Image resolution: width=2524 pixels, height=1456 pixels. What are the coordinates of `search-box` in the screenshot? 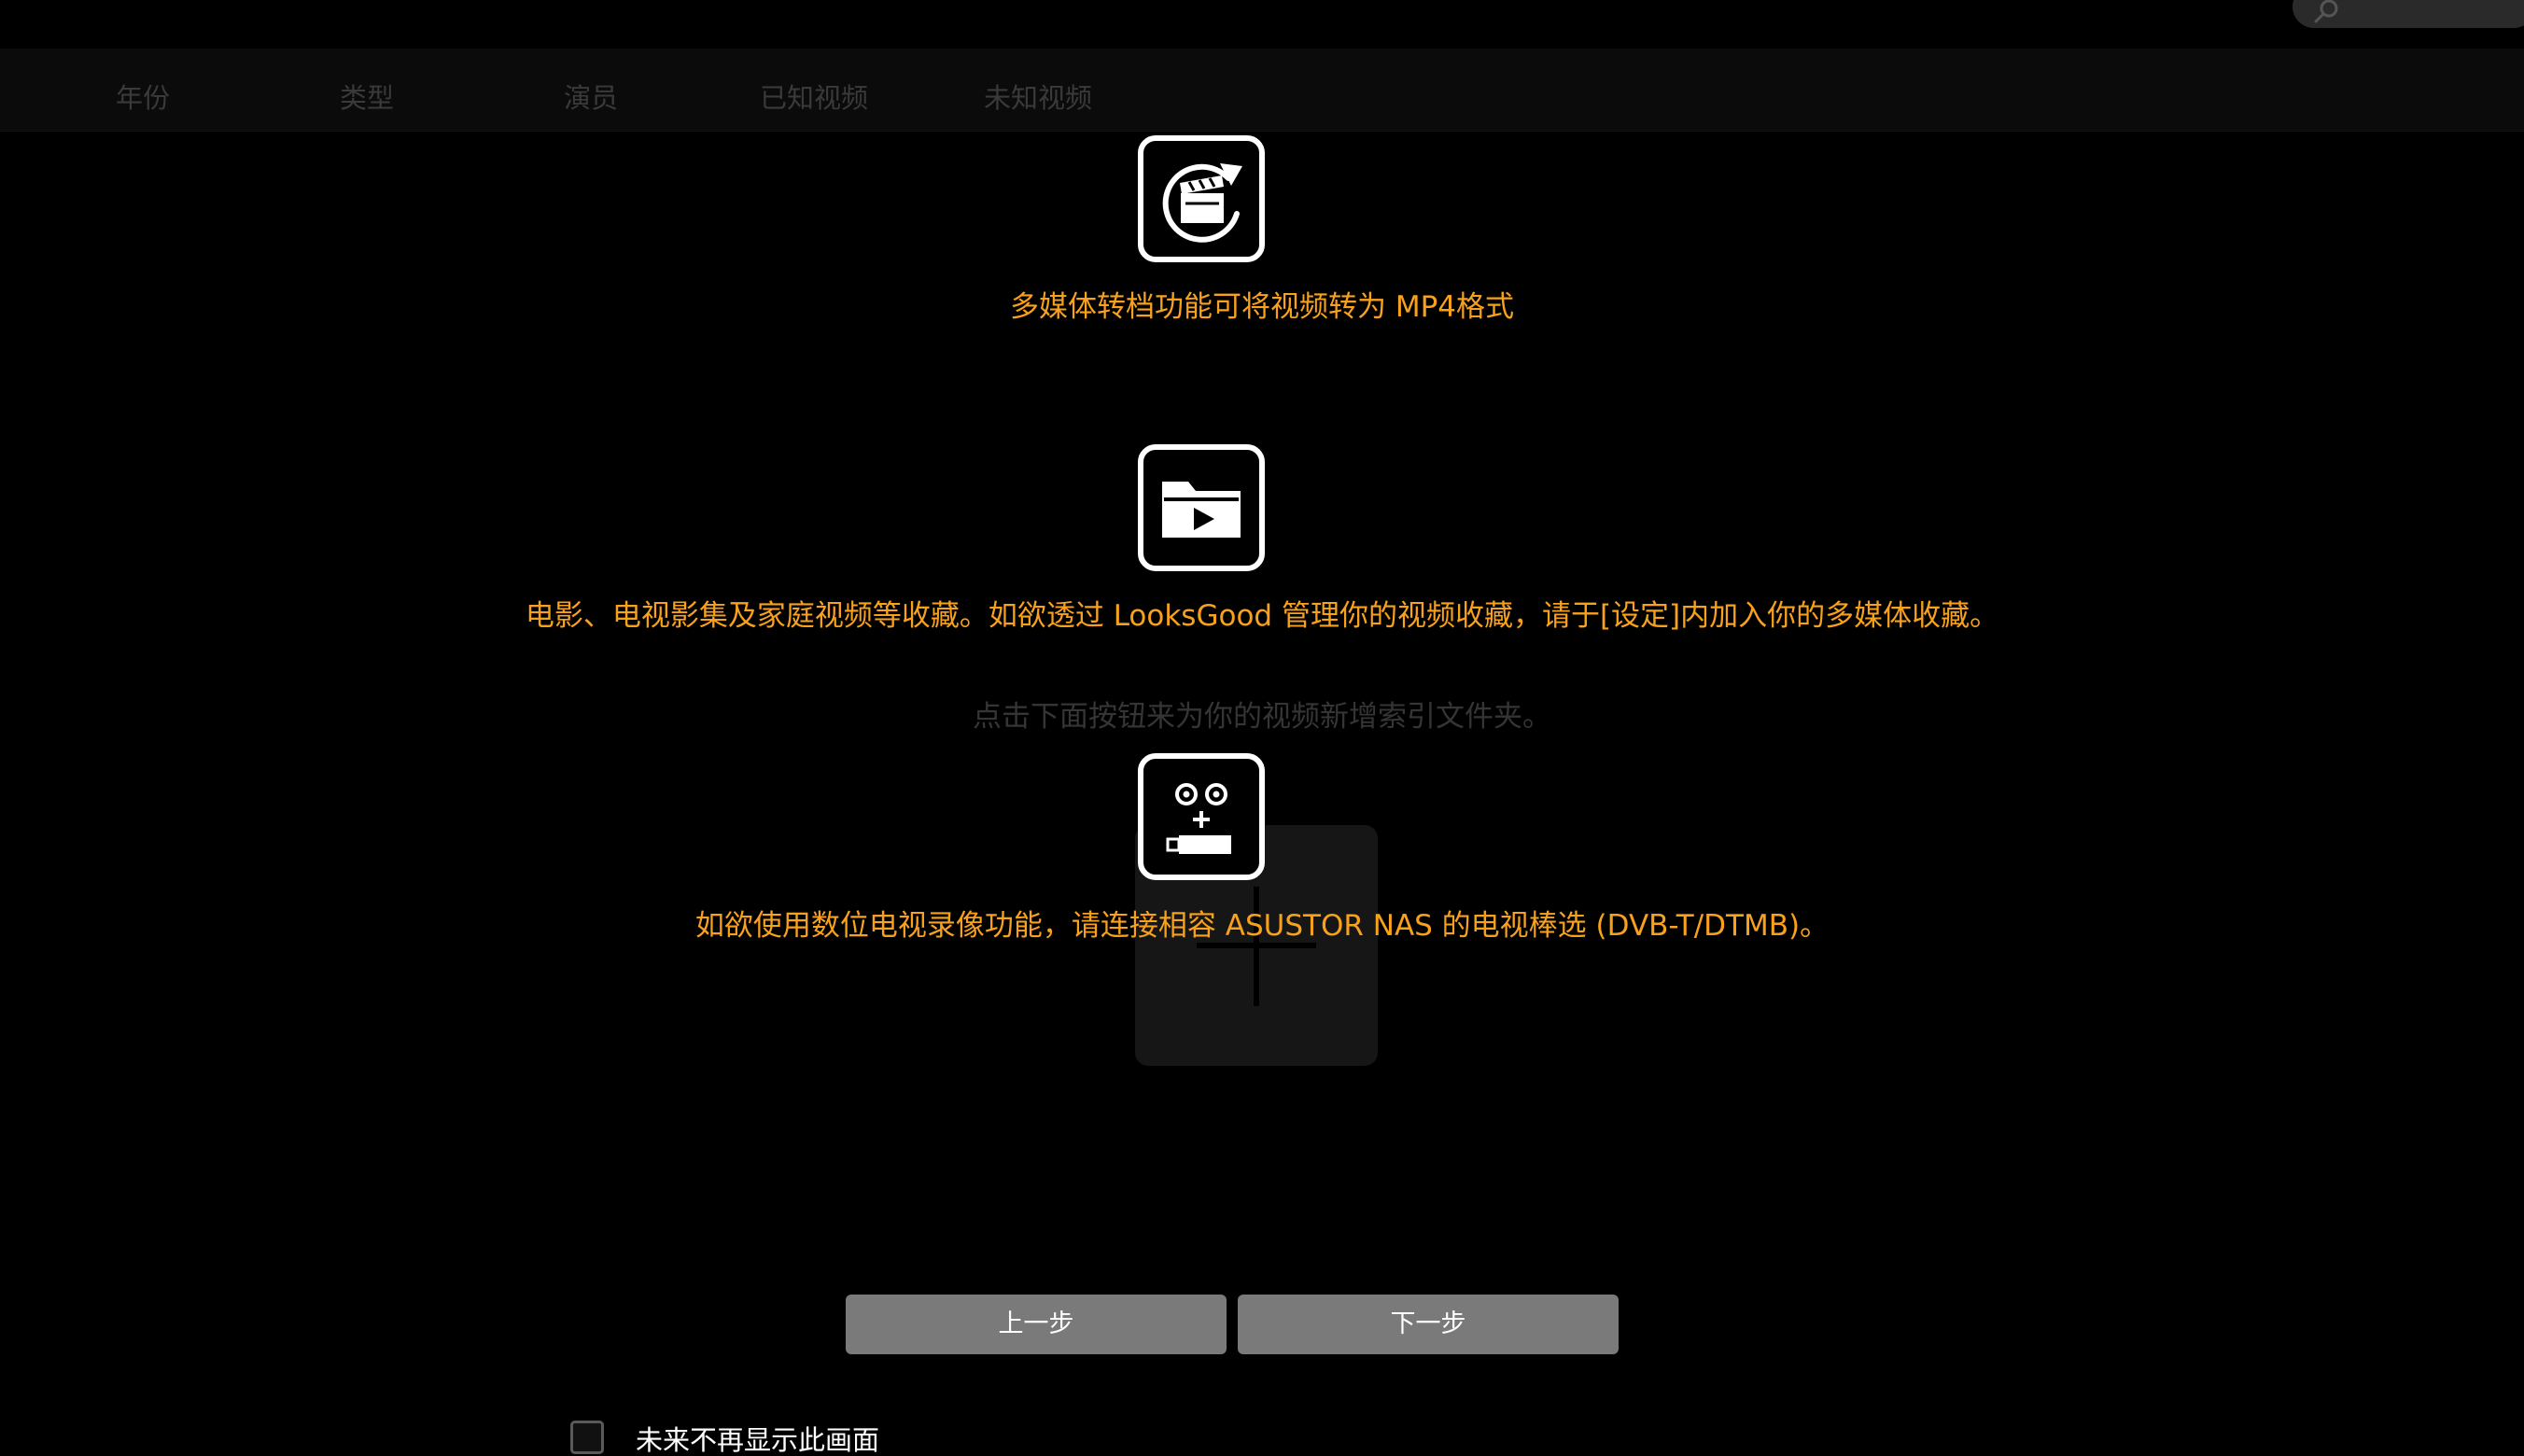 It's located at (2408, 14).